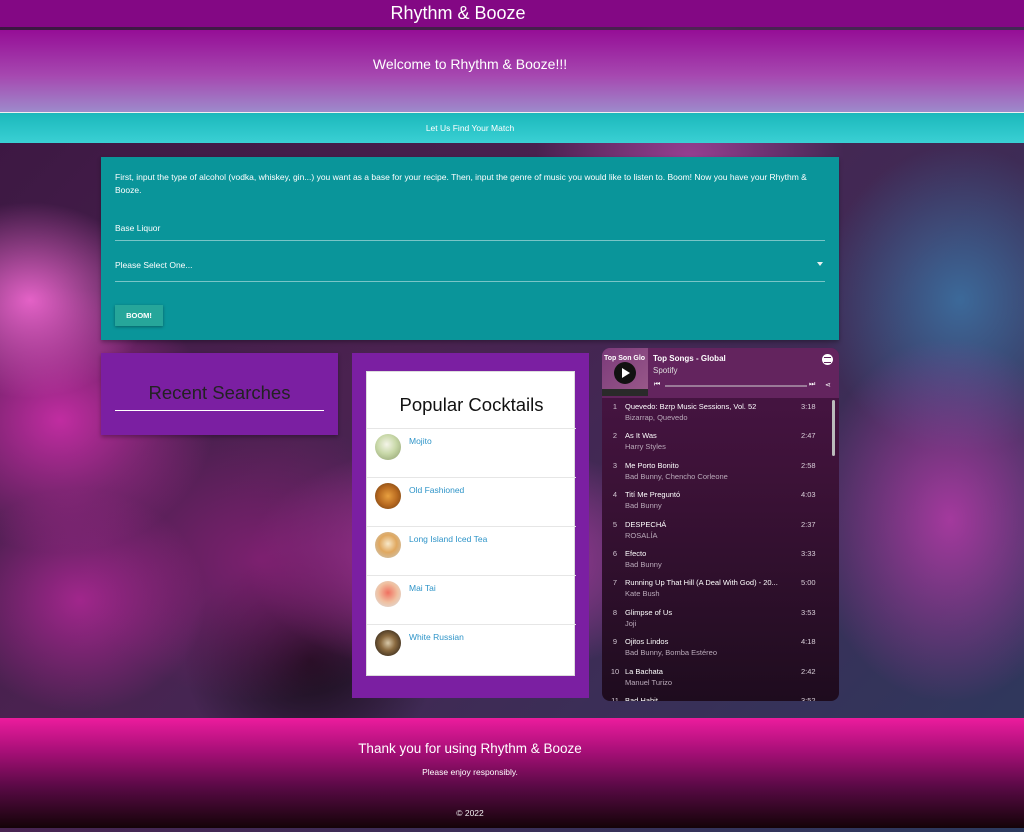 The width and height of the screenshot is (1024, 832). What do you see at coordinates (471, 452) in the screenshot?
I see `cocktail-item-mojito: Mojito` at bounding box center [471, 452].